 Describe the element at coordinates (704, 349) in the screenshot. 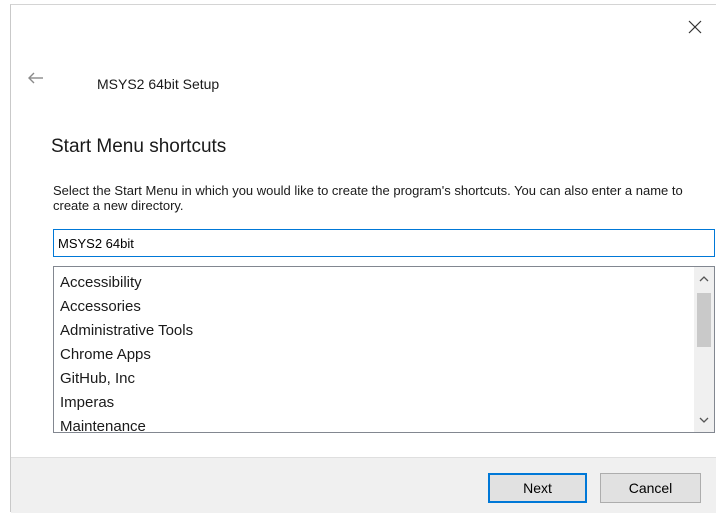

I see `list-scrollbar` at that location.